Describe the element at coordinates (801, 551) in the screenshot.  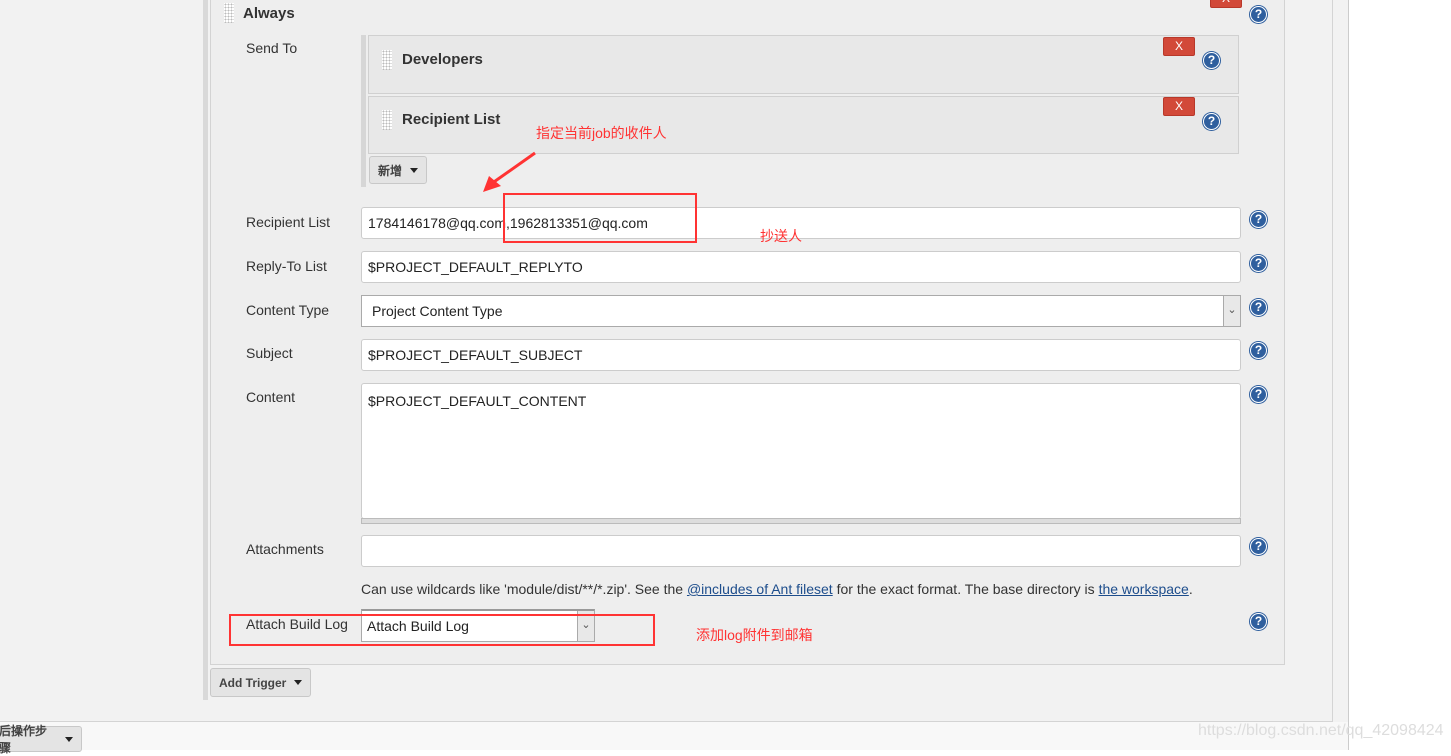
I see `attachments-input` at that location.